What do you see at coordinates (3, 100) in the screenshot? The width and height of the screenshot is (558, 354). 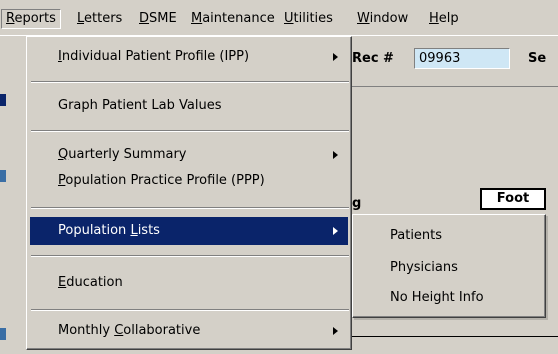 I see `left-edge-blue` at bounding box center [3, 100].